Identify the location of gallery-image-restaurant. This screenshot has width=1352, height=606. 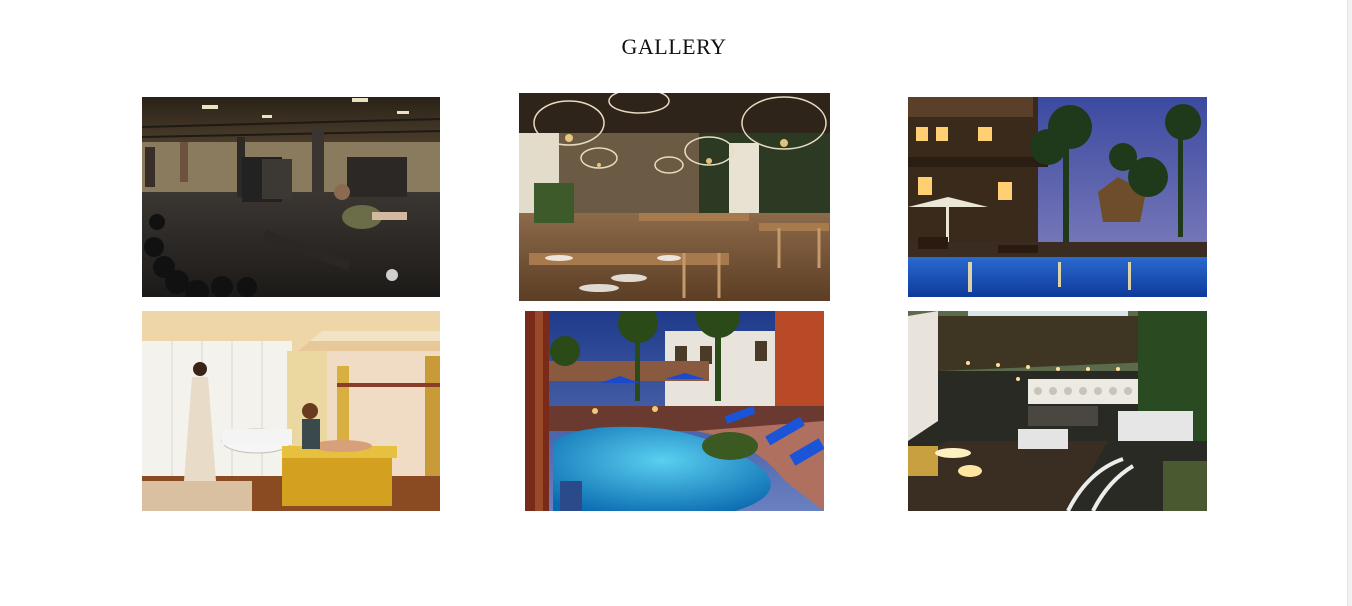
(674, 197).